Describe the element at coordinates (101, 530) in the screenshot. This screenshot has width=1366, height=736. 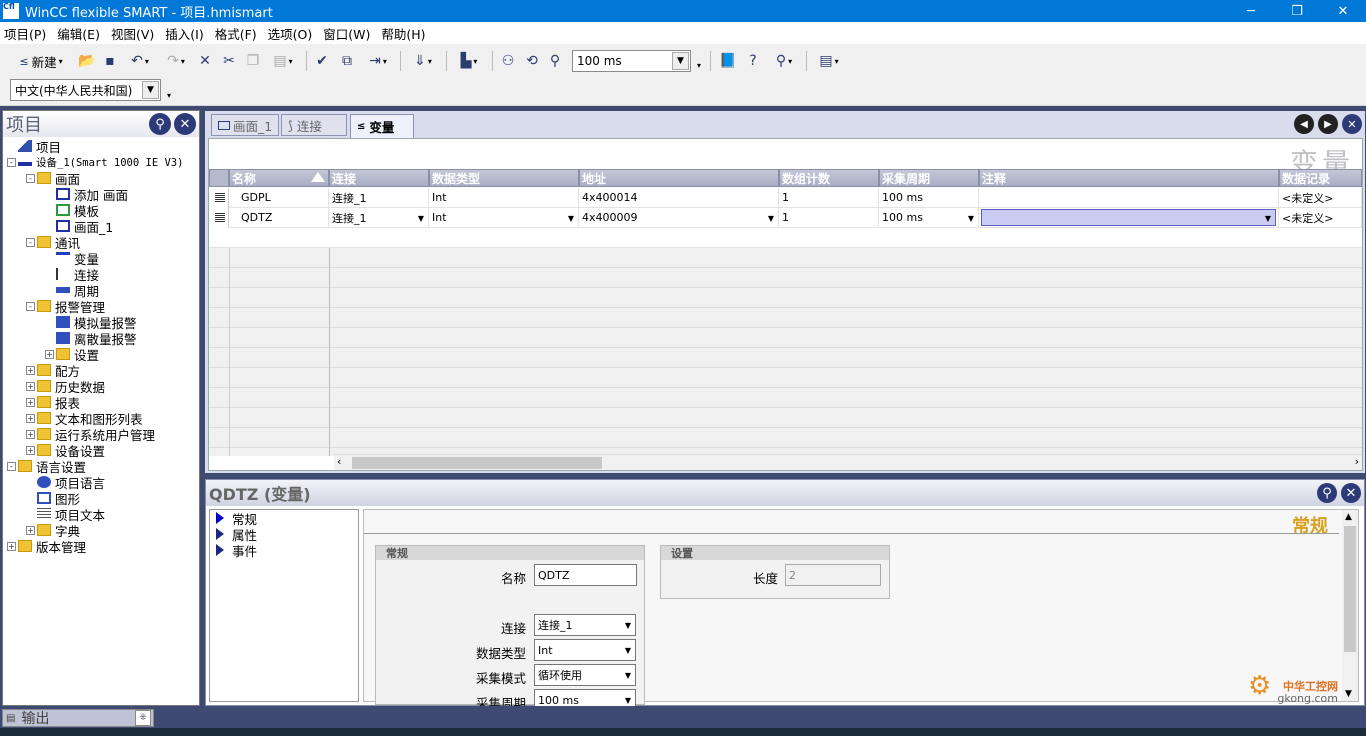
I see `tree-item: + 字典` at that location.